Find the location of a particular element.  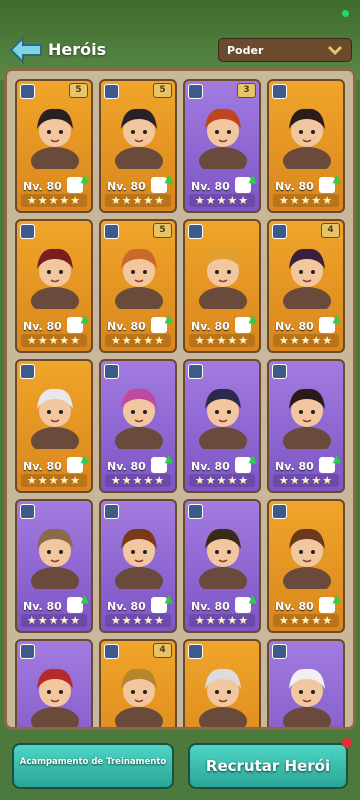

hero-card: 3 Nv. 80 ▲ ★★★★★ is located at coordinates (222, 146).